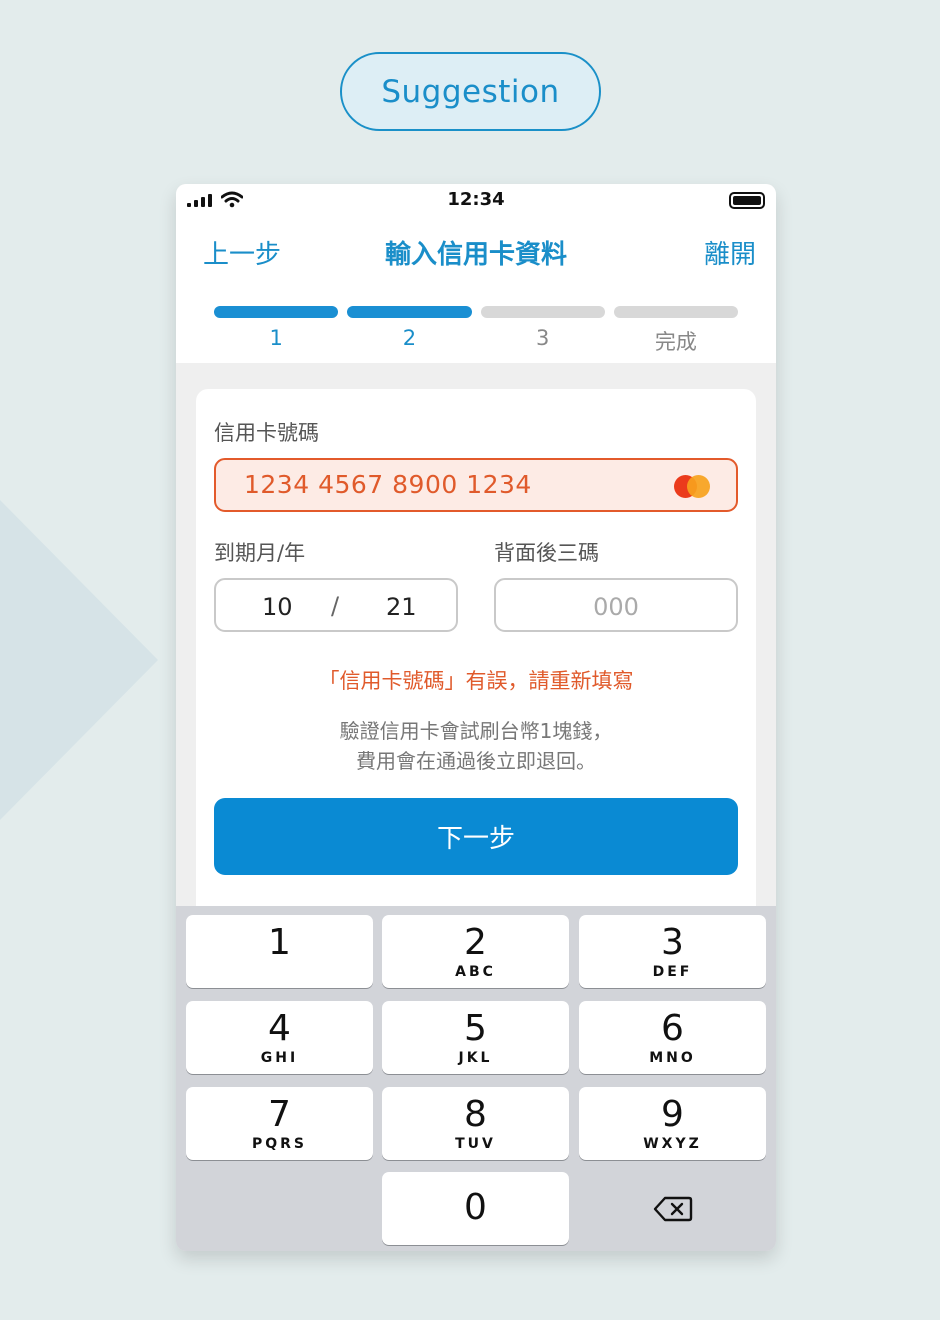  Describe the element at coordinates (476, 836) in the screenshot. I see `next-button: 下一步` at that location.